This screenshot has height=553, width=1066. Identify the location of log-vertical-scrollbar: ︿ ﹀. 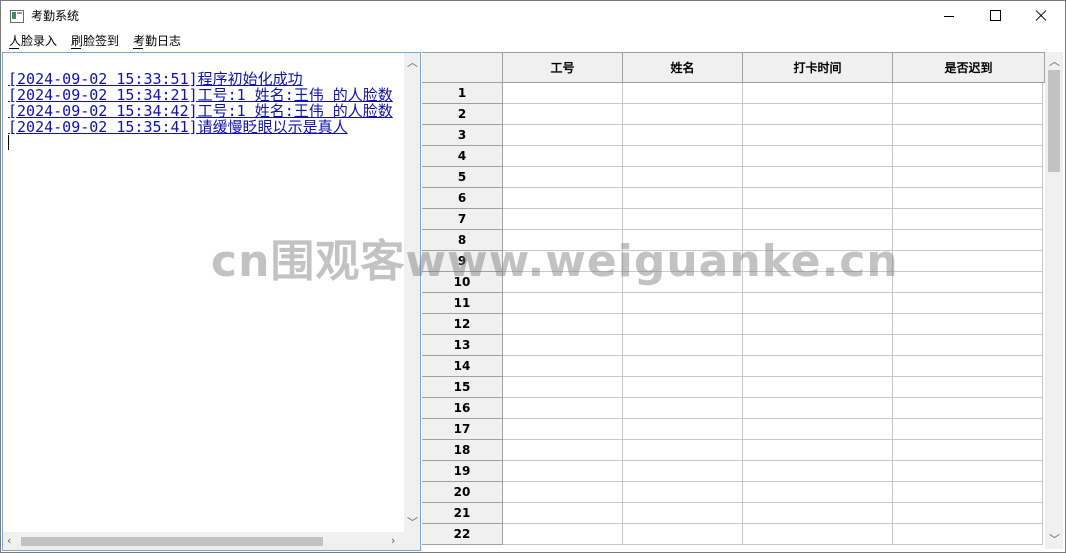
(412, 292).